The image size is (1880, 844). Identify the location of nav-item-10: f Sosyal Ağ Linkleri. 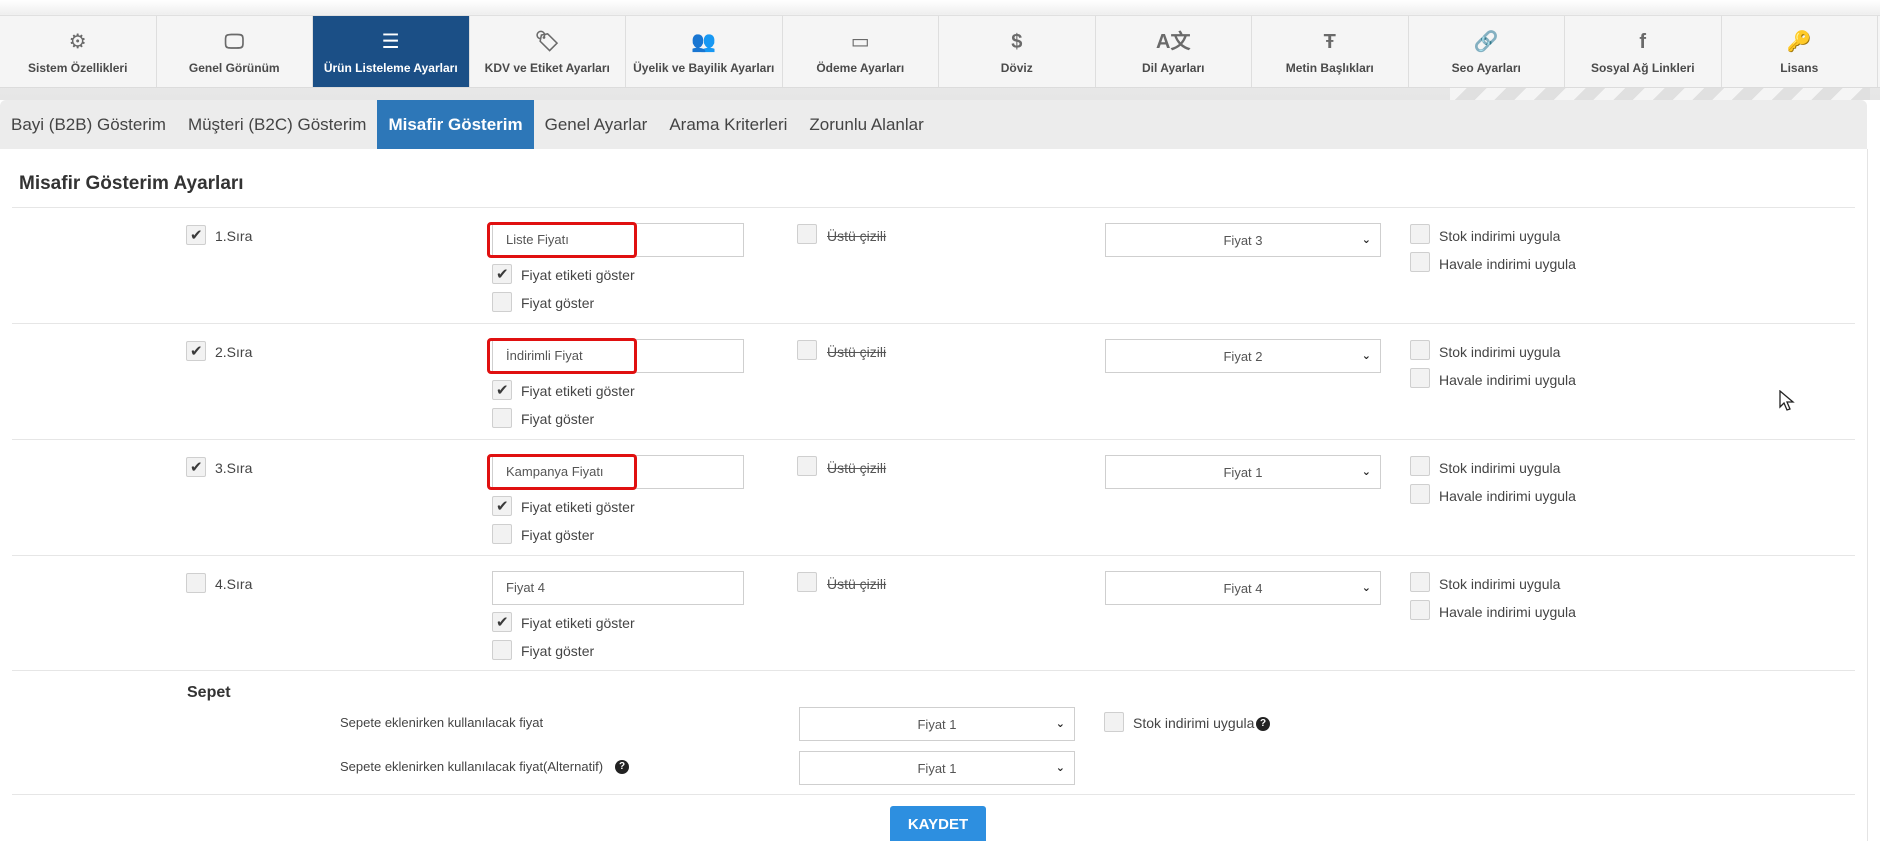
(1643, 51).